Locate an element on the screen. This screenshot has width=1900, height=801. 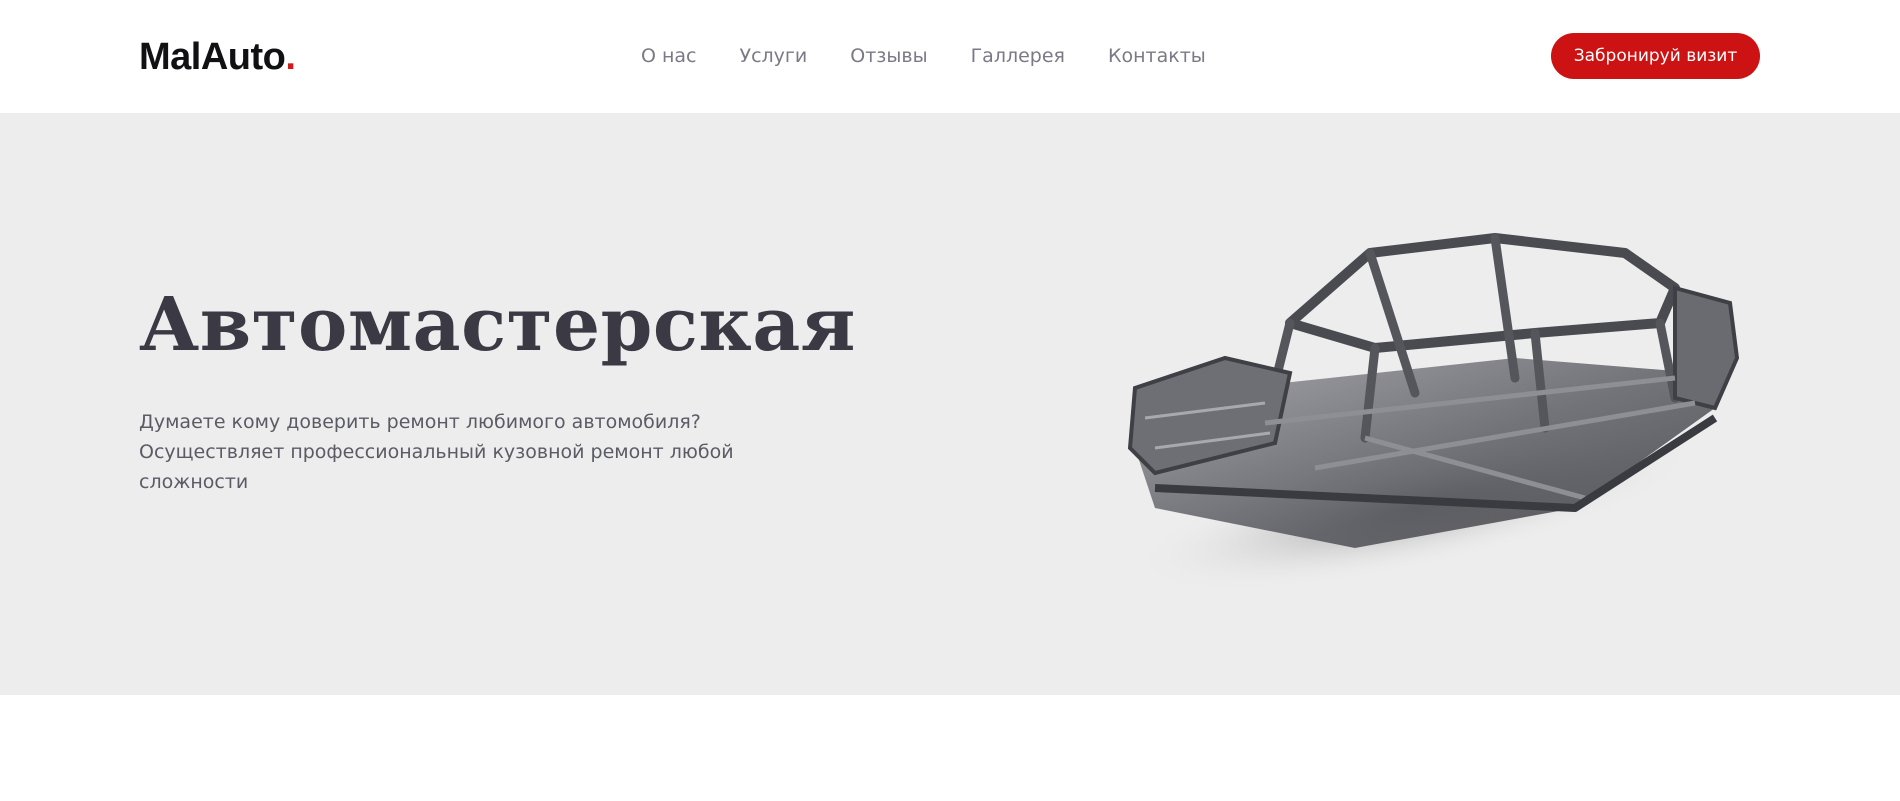
car-body-frame-image is located at coordinates (1433, 410).